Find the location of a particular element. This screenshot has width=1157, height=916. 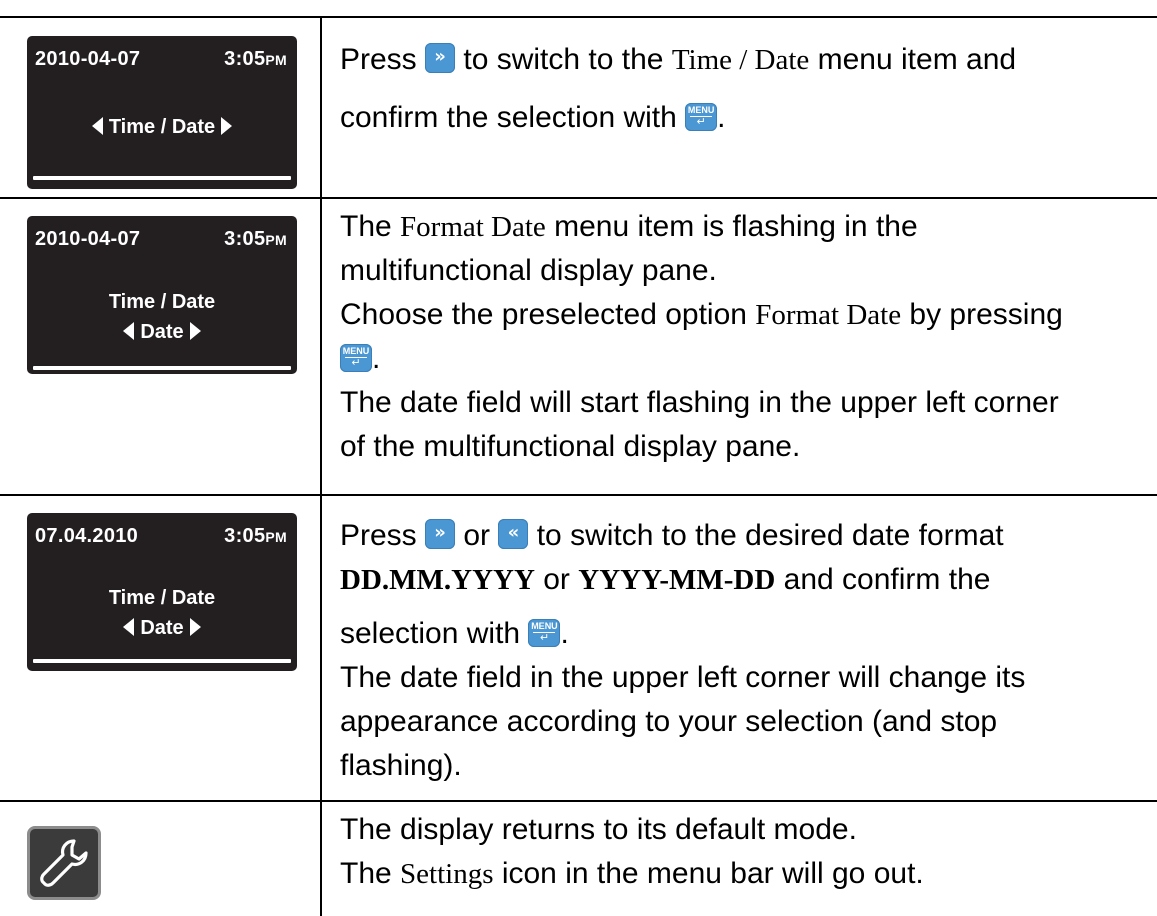

column-divider is located at coordinates (321, 466).